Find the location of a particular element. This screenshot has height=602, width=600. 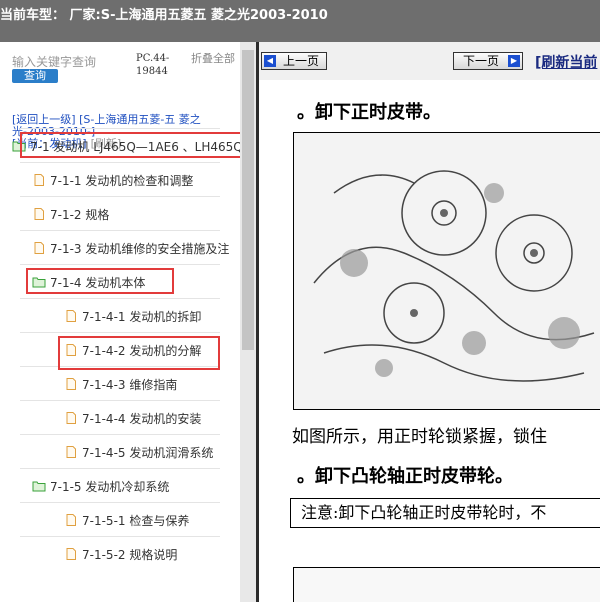

tree-item-removal: 7-1-4-1 发动机的拆卸 is located at coordinates (132, 316).